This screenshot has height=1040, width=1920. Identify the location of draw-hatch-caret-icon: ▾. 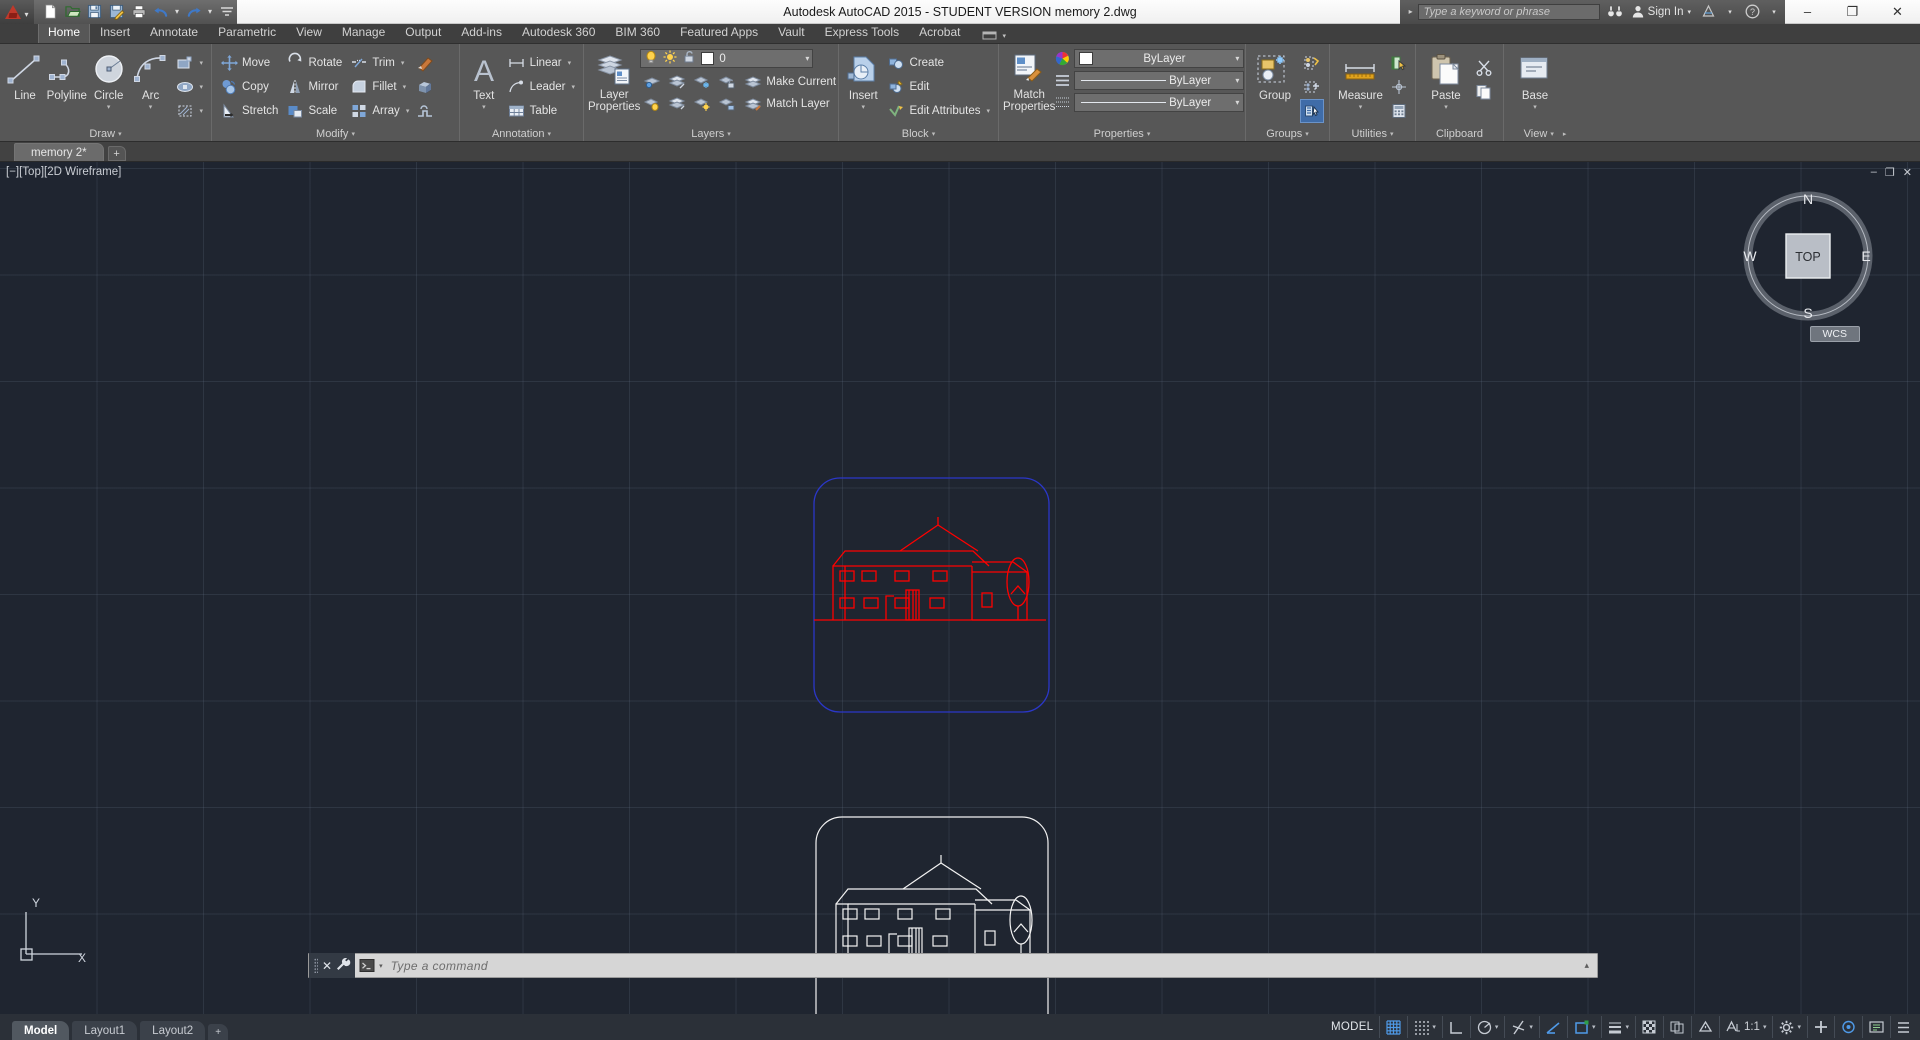
(202, 111).